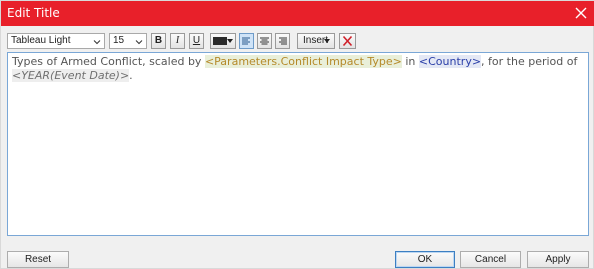  Describe the element at coordinates (490, 259) in the screenshot. I see `cancel-button: Cancel` at that location.